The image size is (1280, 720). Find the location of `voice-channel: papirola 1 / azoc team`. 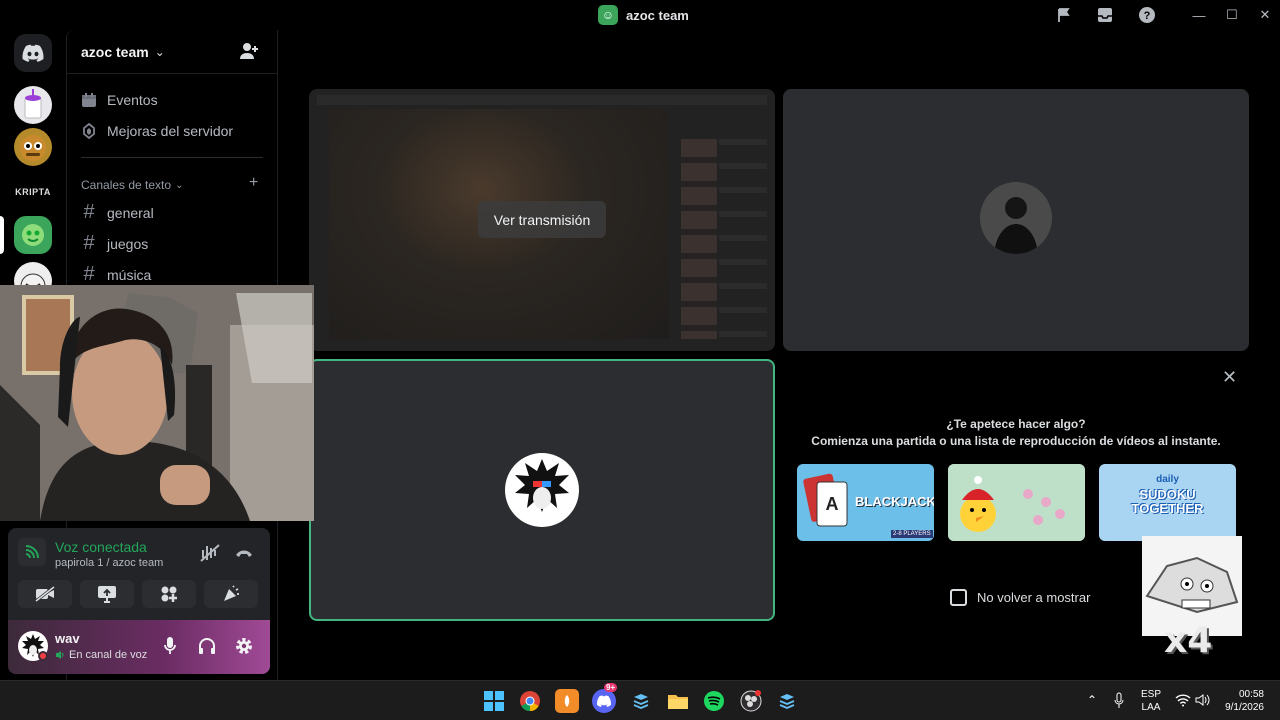

voice-channel: papirola 1 / azoc team is located at coordinates (109, 563).